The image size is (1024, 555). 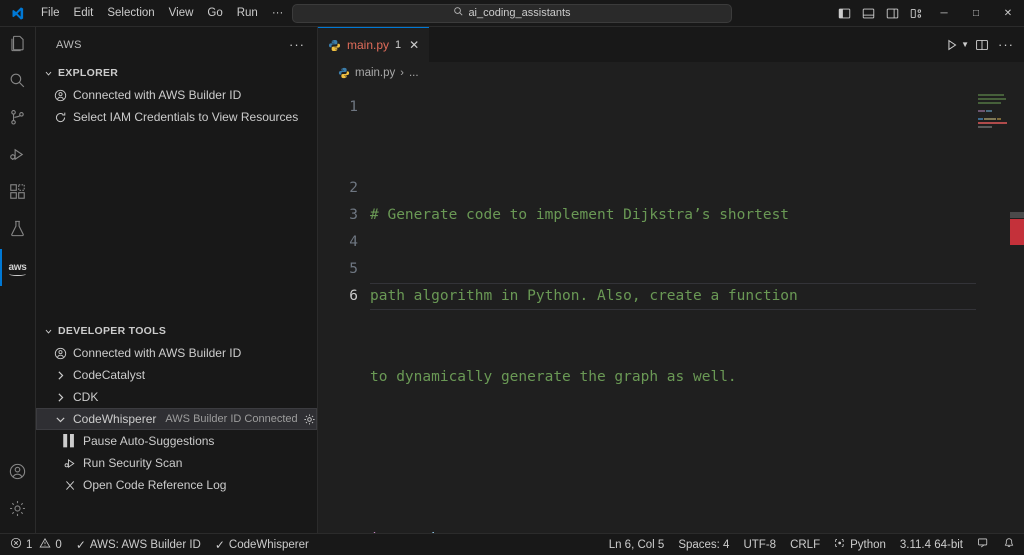 What do you see at coordinates (297, 44) in the screenshot?
I see `ellipsis-icon: ···` at bounding box center [297, 44].